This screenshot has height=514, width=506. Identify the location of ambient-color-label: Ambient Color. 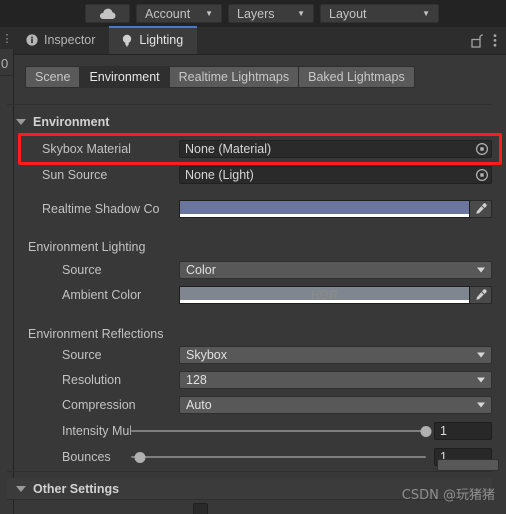
(102, 295).